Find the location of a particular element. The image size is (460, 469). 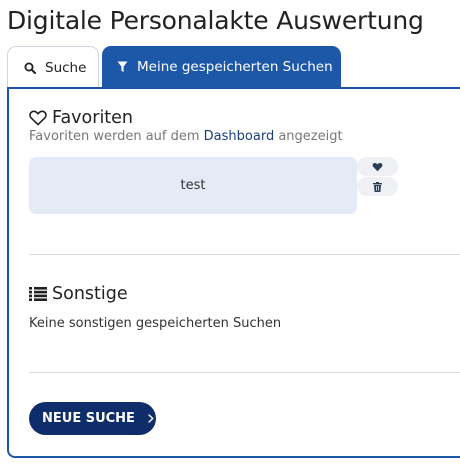

tab-search: Suche is located at coordinates (53, 67).